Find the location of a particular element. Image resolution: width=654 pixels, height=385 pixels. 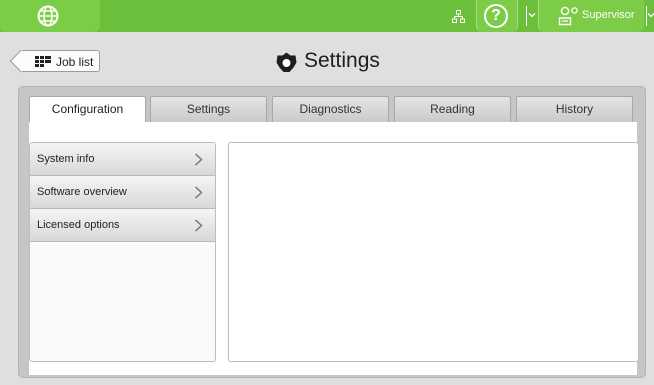

user-icon is located at coordinates (568, 16).